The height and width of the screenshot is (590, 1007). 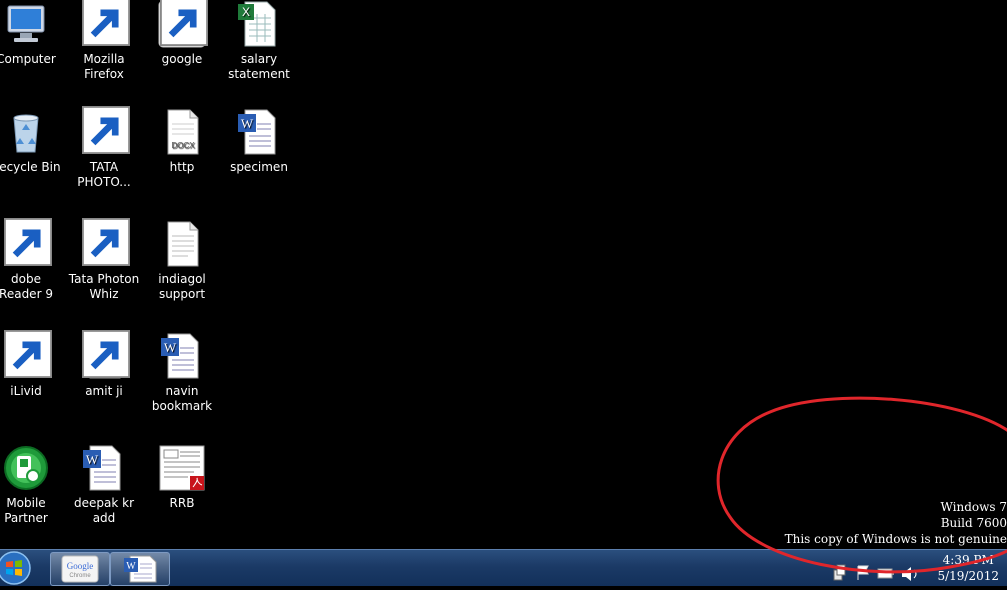 I want to click on taskbar-word-button: W, so click(x=140, y=569).